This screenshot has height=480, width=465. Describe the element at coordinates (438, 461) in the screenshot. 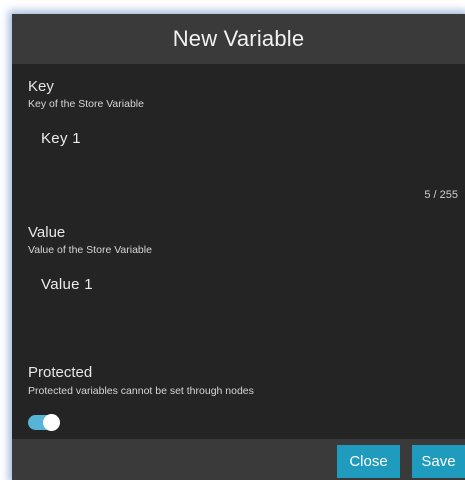

I see `save-button: Save` at that location.